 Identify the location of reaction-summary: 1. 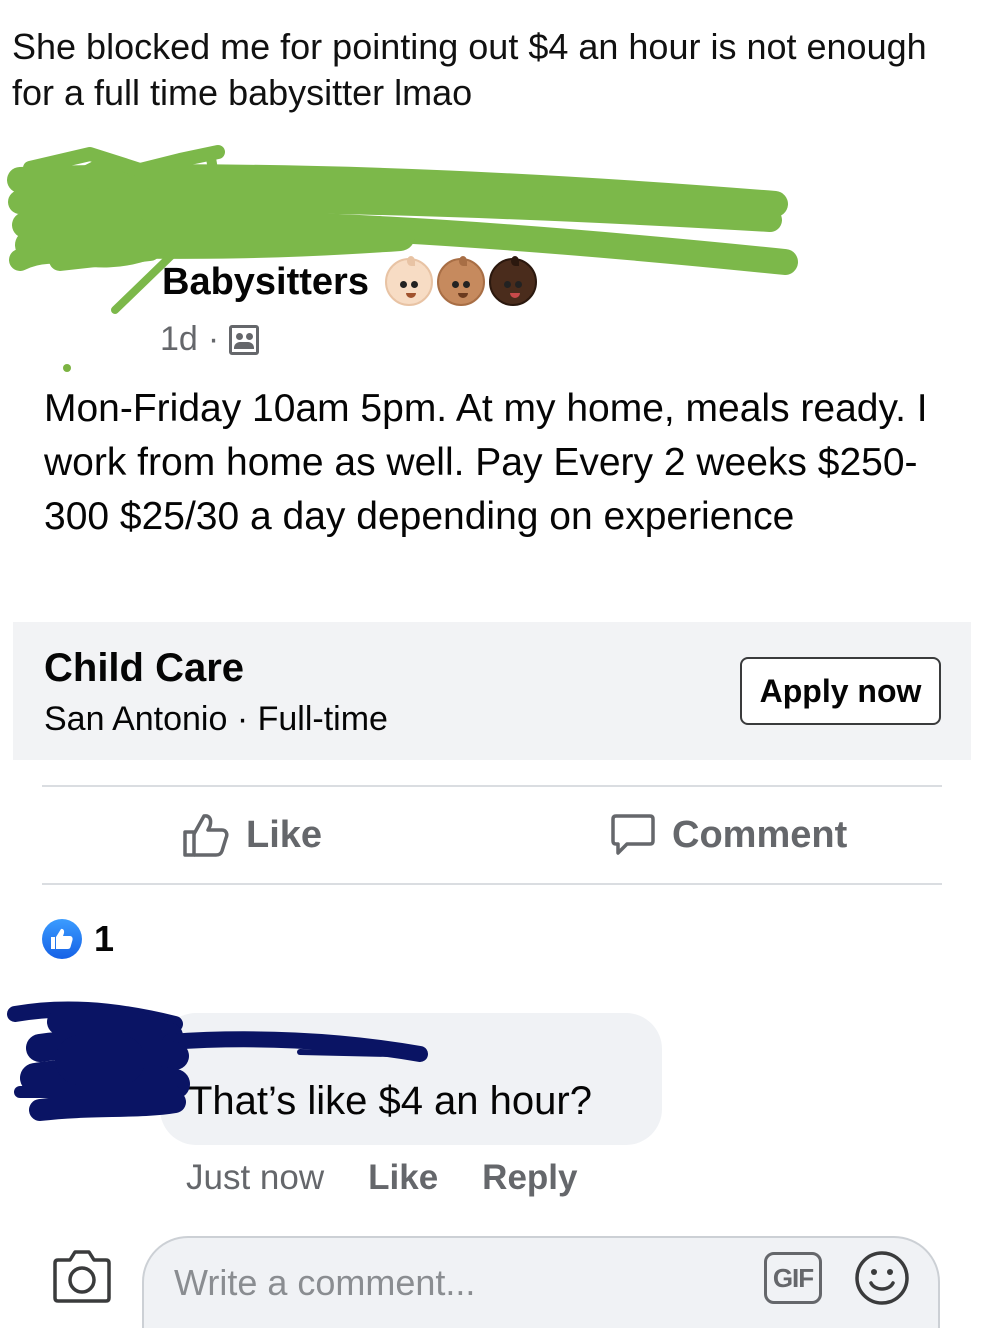
(78, 939).